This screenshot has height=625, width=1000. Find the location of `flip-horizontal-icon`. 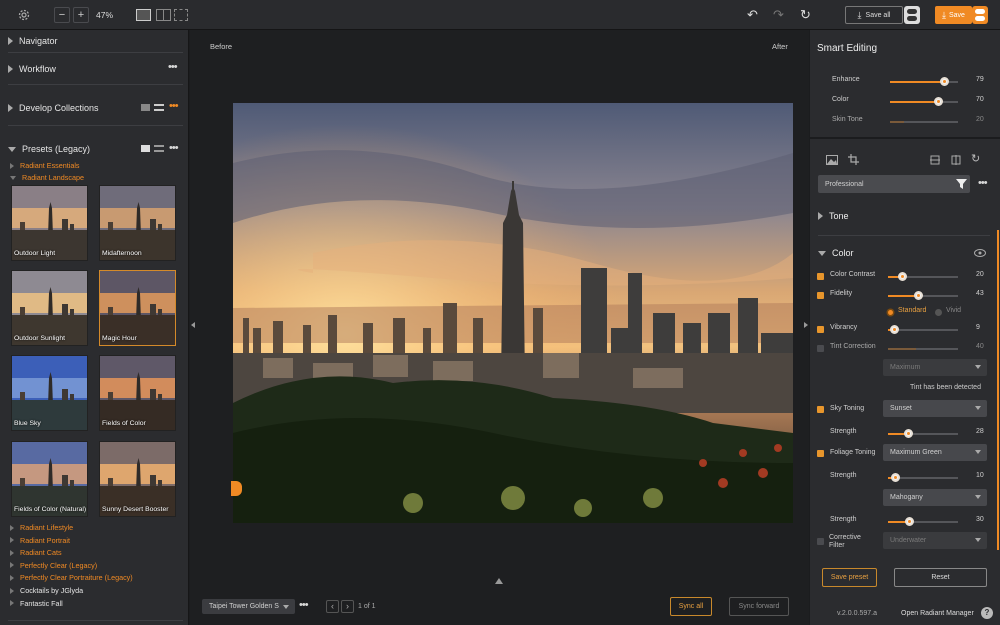

flip-horizontal-icon is located at coordinates (956, 160).